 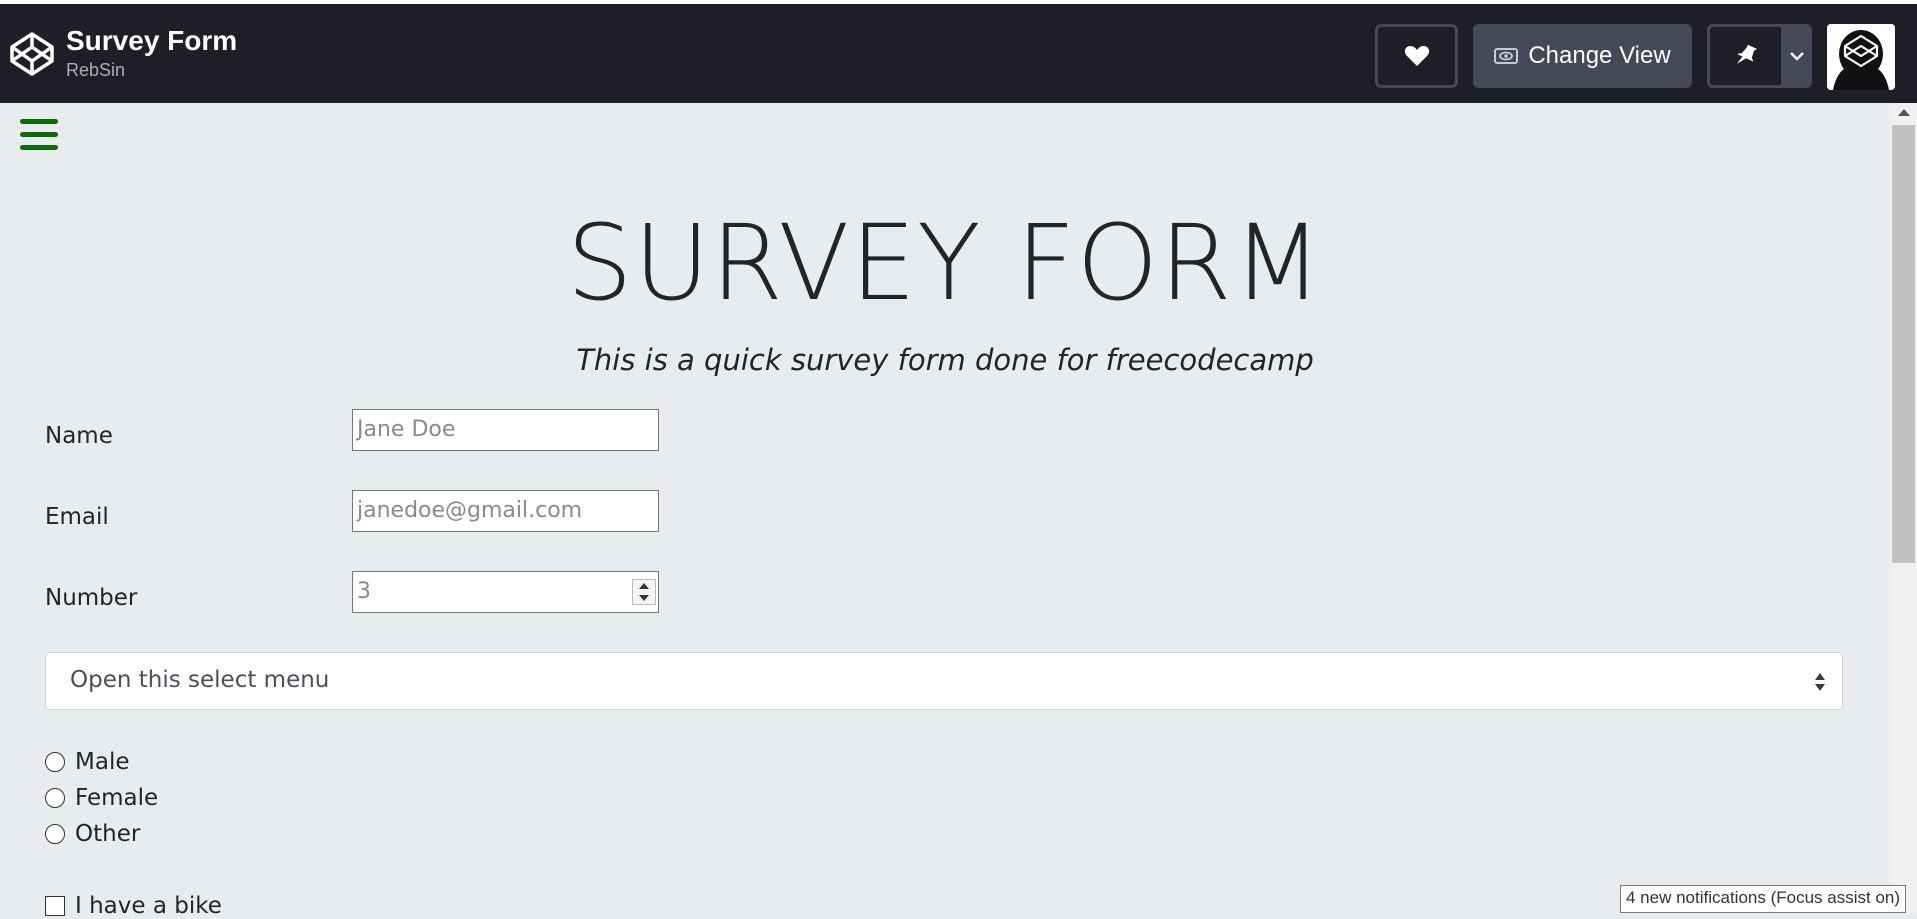 I want to click on pin-icon, so click(x=1746, y=54).